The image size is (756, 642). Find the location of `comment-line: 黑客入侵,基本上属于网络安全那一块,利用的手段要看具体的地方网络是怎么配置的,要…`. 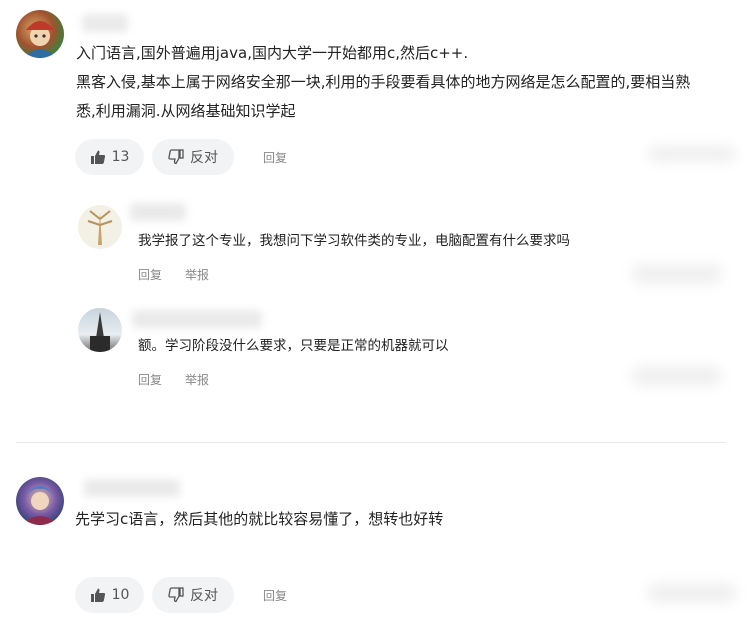

comment-line: 黑客入侵,基本上属于网络安全那一块,利用的手段要看具体的地方网络是怎么配置的,要… is located at coordinates (383, 82).